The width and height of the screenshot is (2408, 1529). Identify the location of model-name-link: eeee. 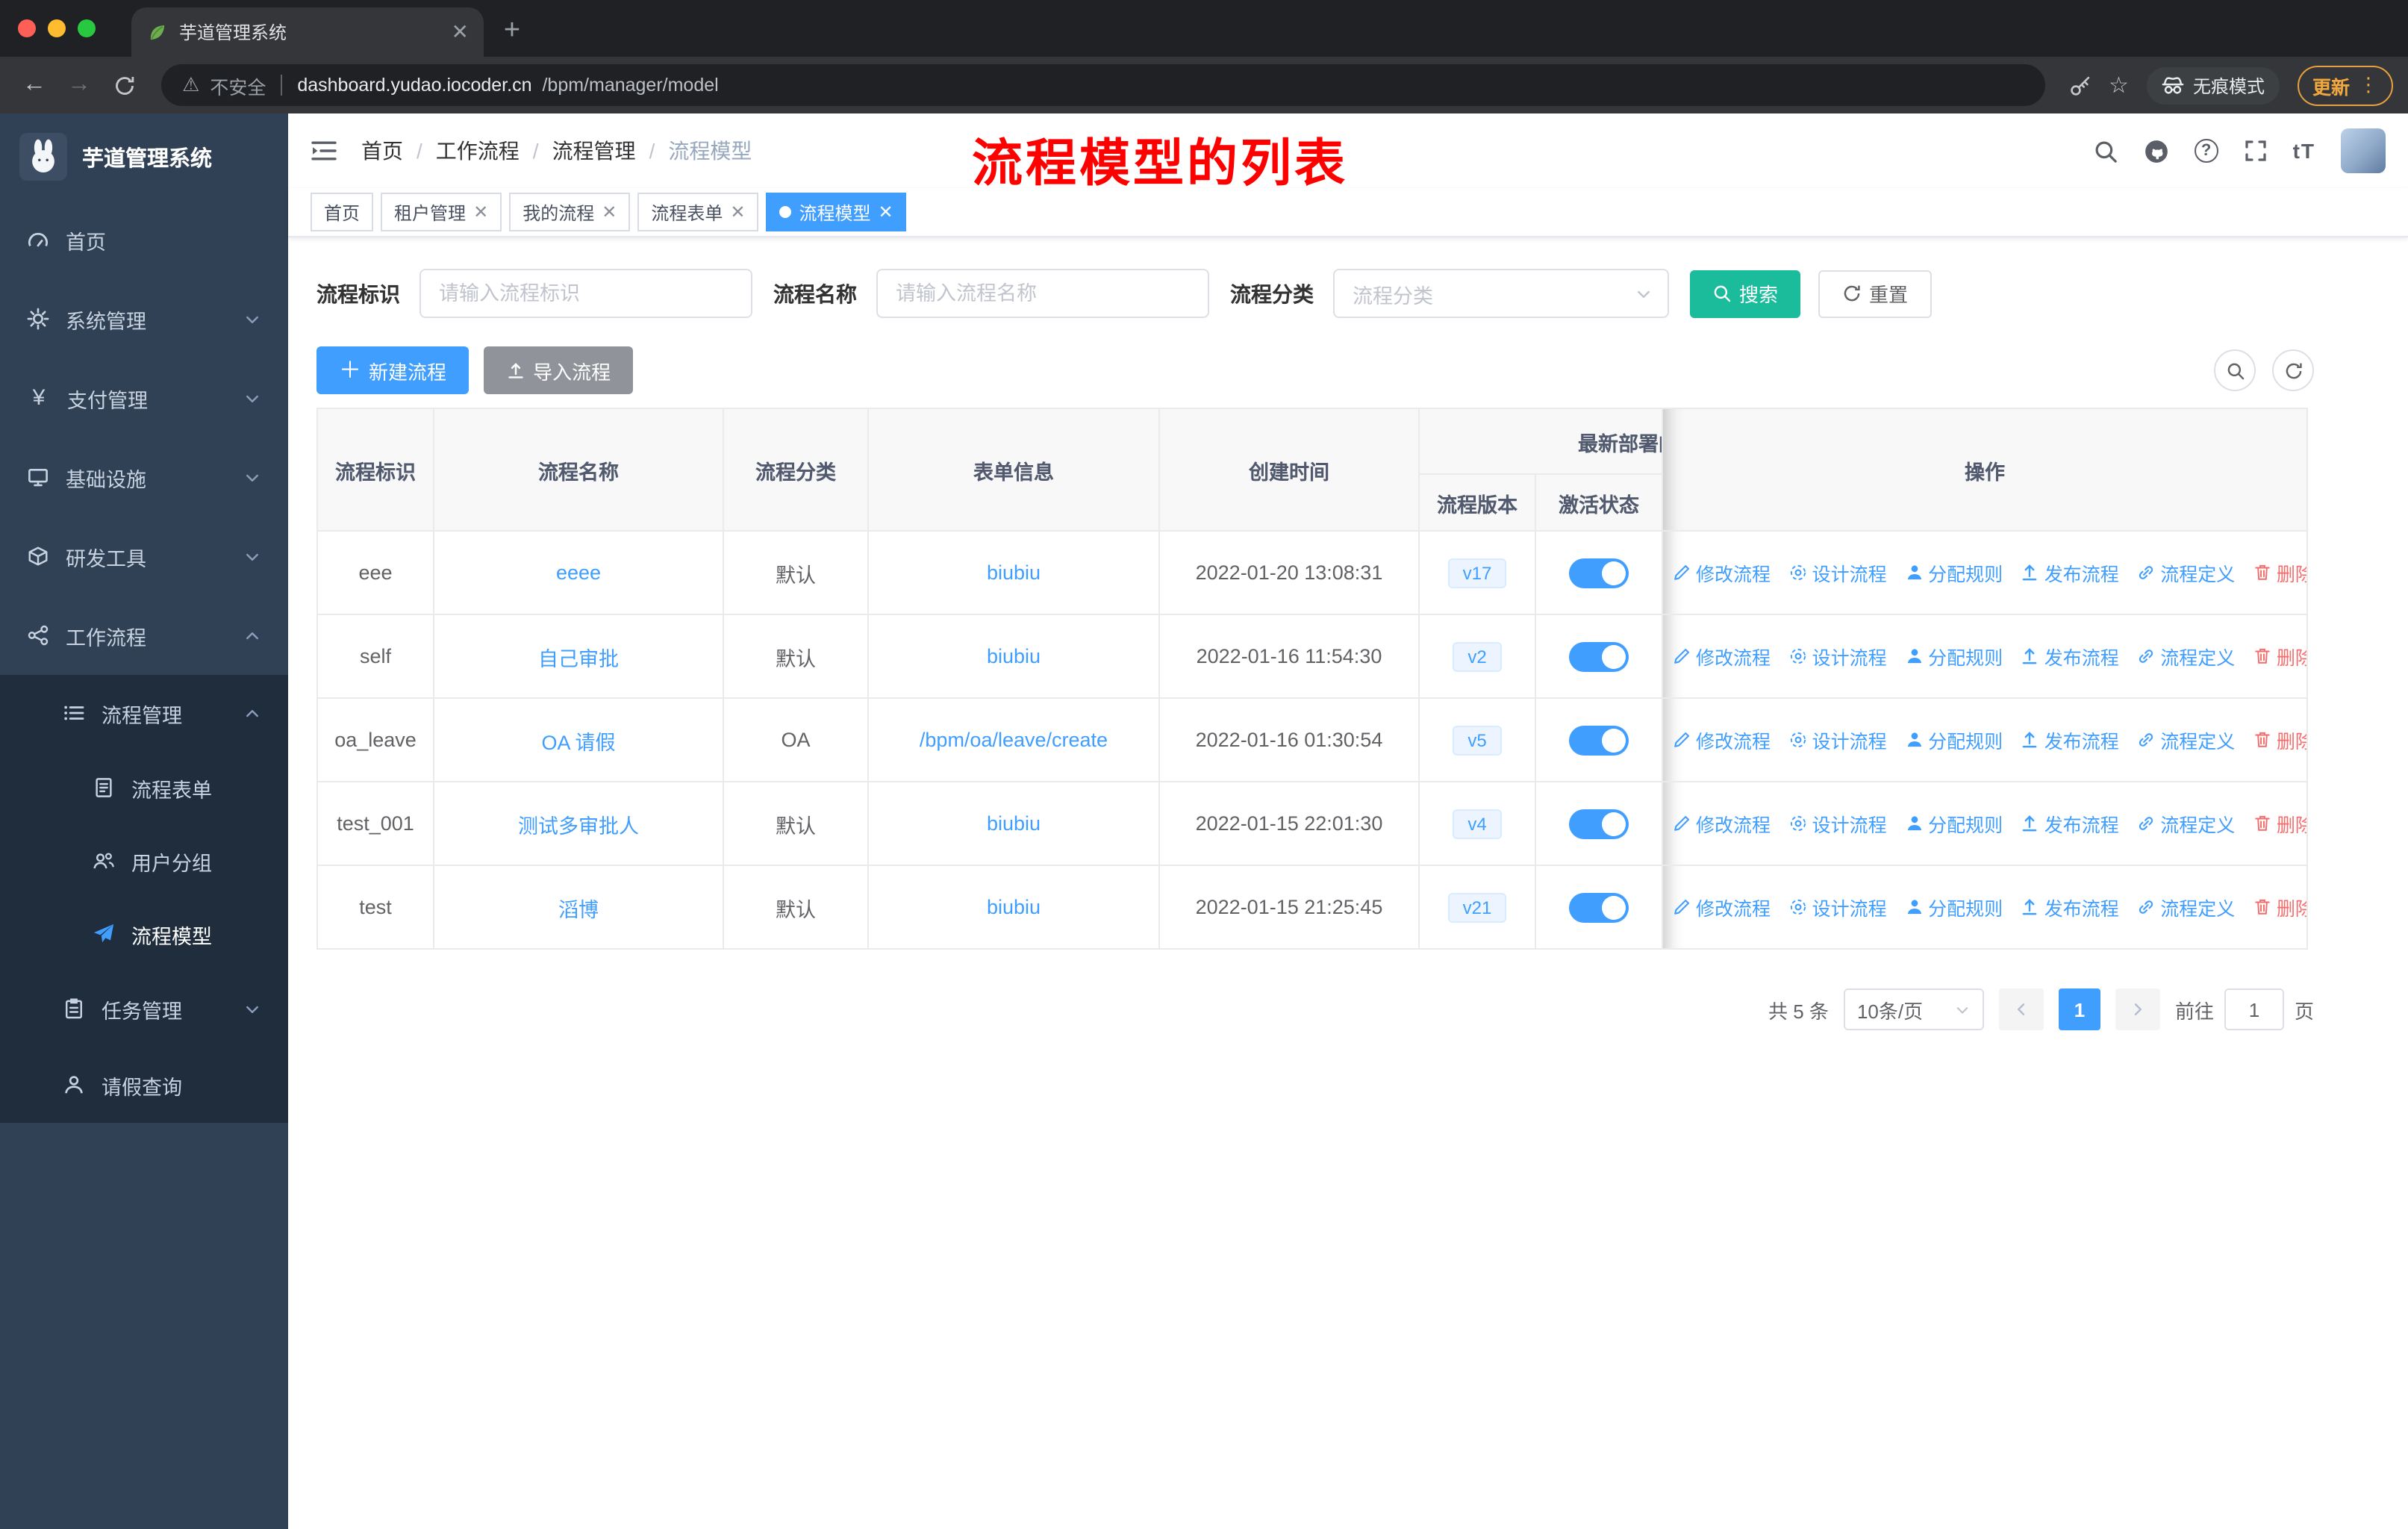
(578, 572).